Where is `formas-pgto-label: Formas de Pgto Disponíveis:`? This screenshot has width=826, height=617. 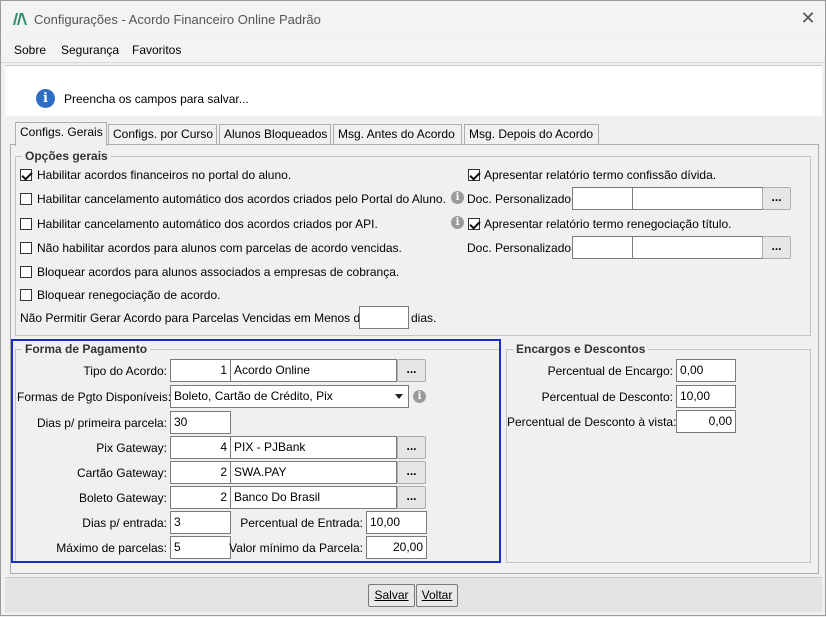
formas-pgto-label: Formas de Pgto Disponíveis: is located at coordinates (94, 397).